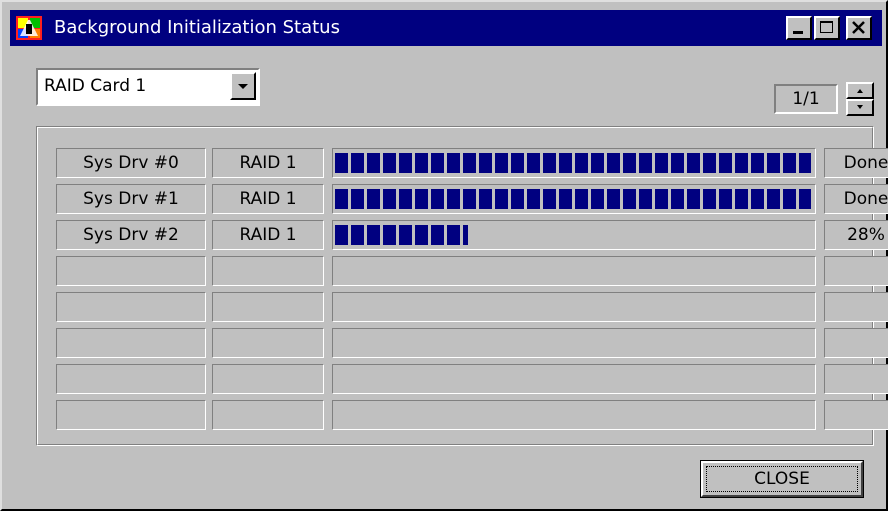 This screenshot has height=511, width=888. I want to click on page-spinner, so click(860, 99).